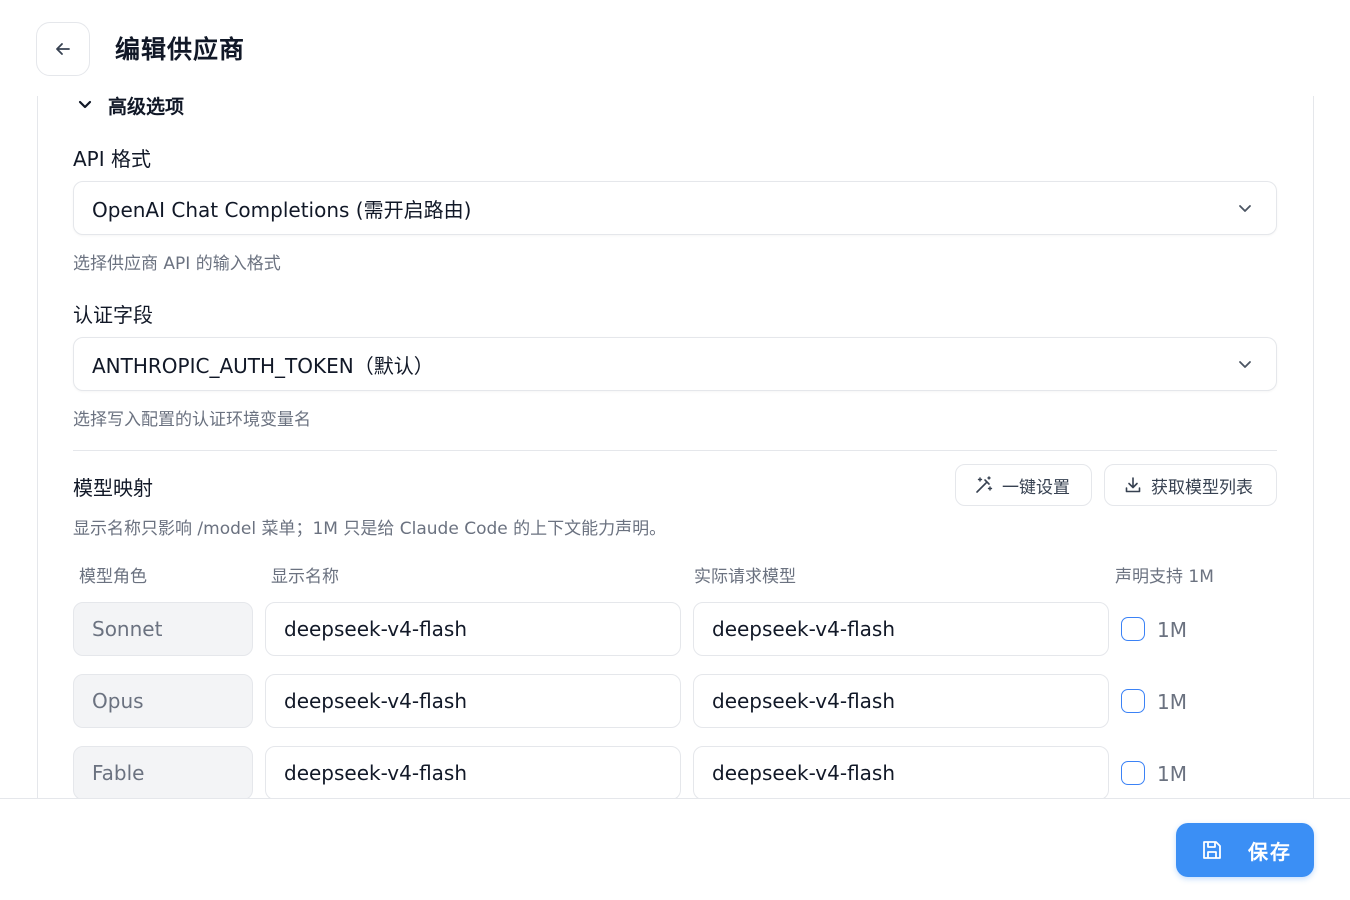  What do you see at coordinates (192, 420) in the screenshot?
I see `auth-field-help: 选择写入配置的认证环境变量名` at bounding box center [192, 420].